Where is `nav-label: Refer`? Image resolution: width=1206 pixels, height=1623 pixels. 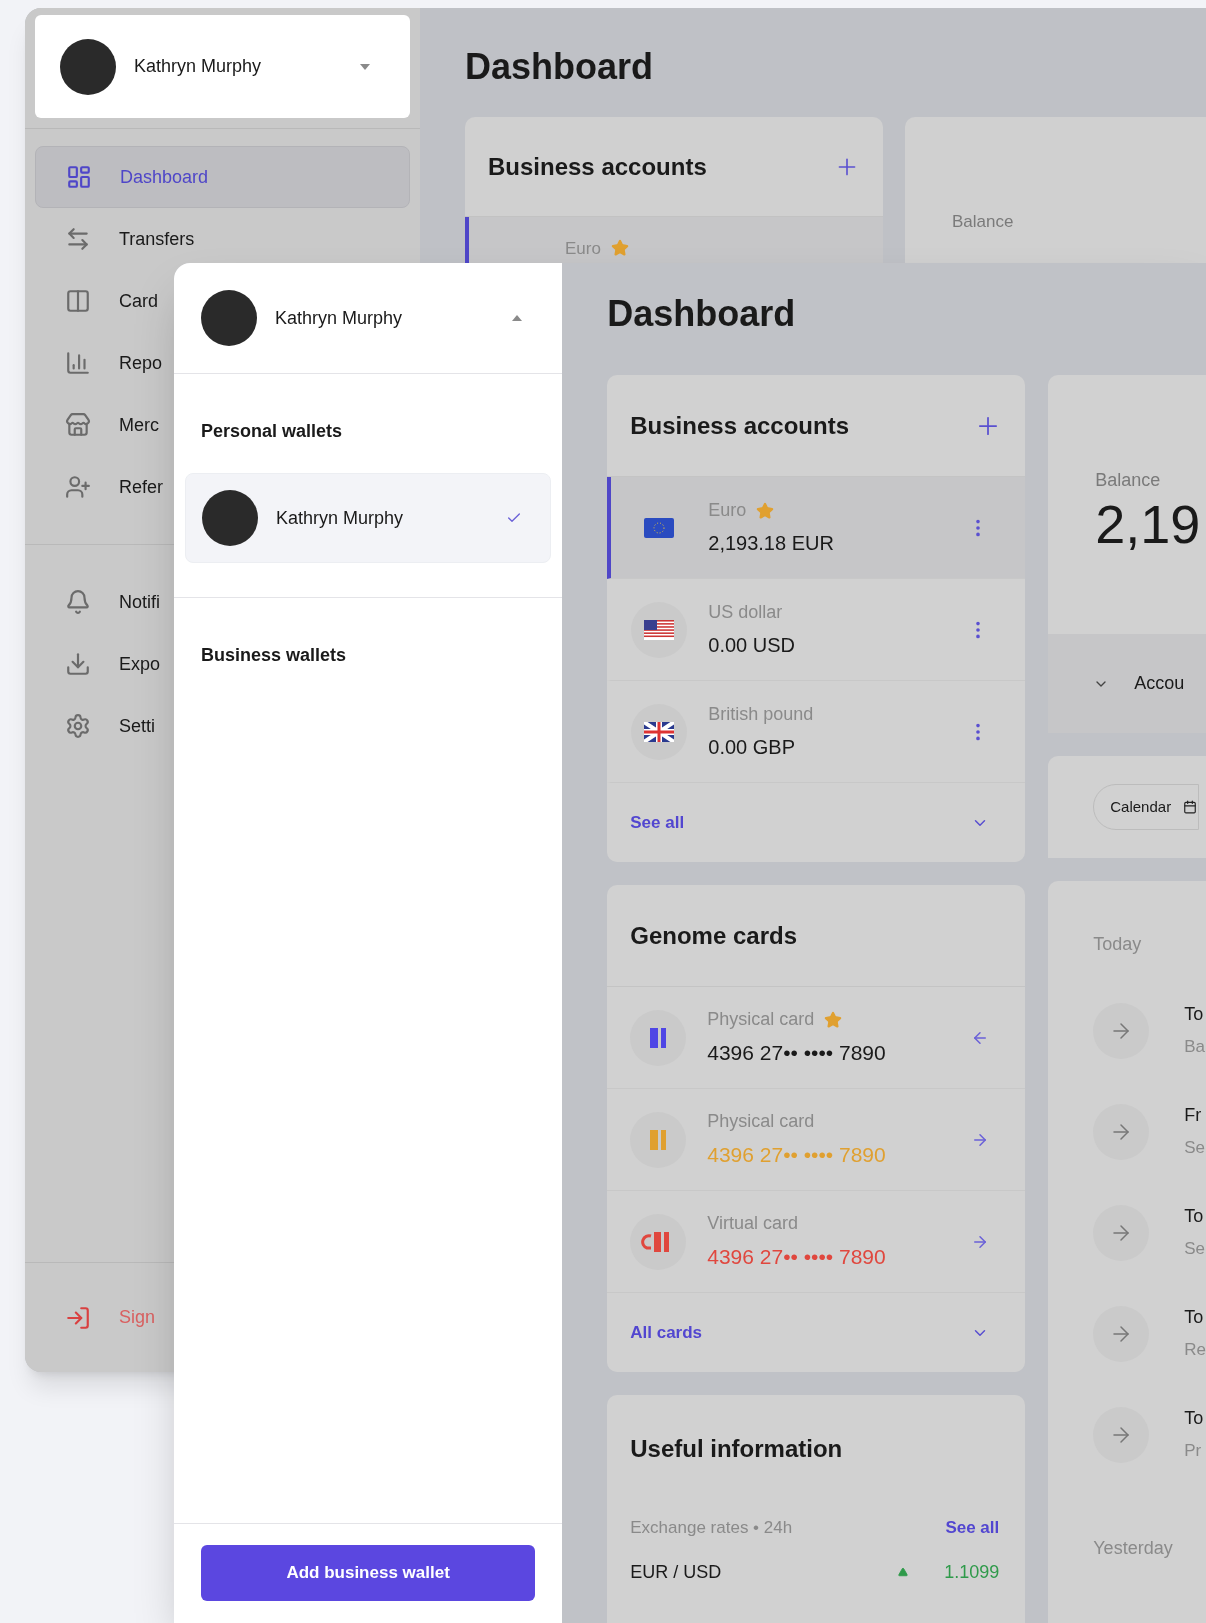 nav-label: Refer is located at coordinates (141, 487).